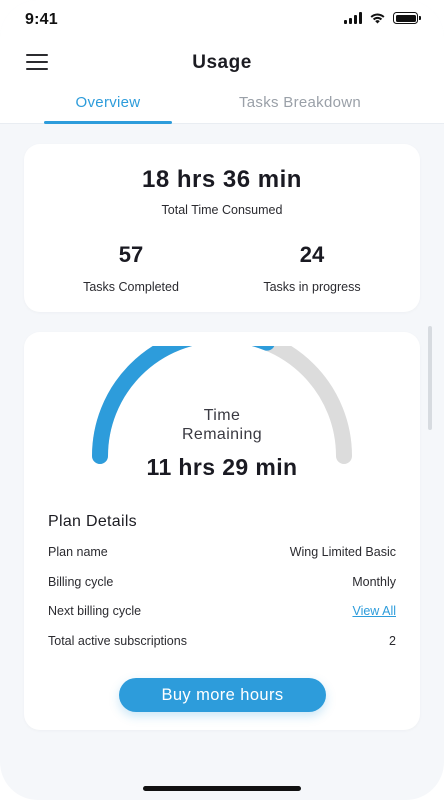  I want to click on tab-overview: Overview, so click(108, 102).